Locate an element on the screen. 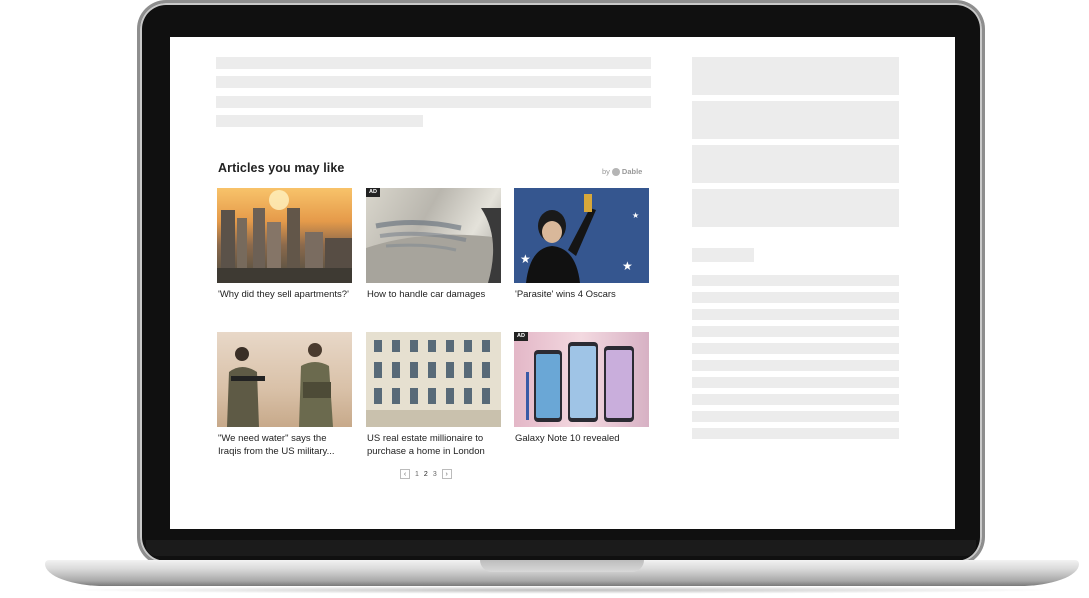  car-scratch-illustration is located at coordinates (433, 245).